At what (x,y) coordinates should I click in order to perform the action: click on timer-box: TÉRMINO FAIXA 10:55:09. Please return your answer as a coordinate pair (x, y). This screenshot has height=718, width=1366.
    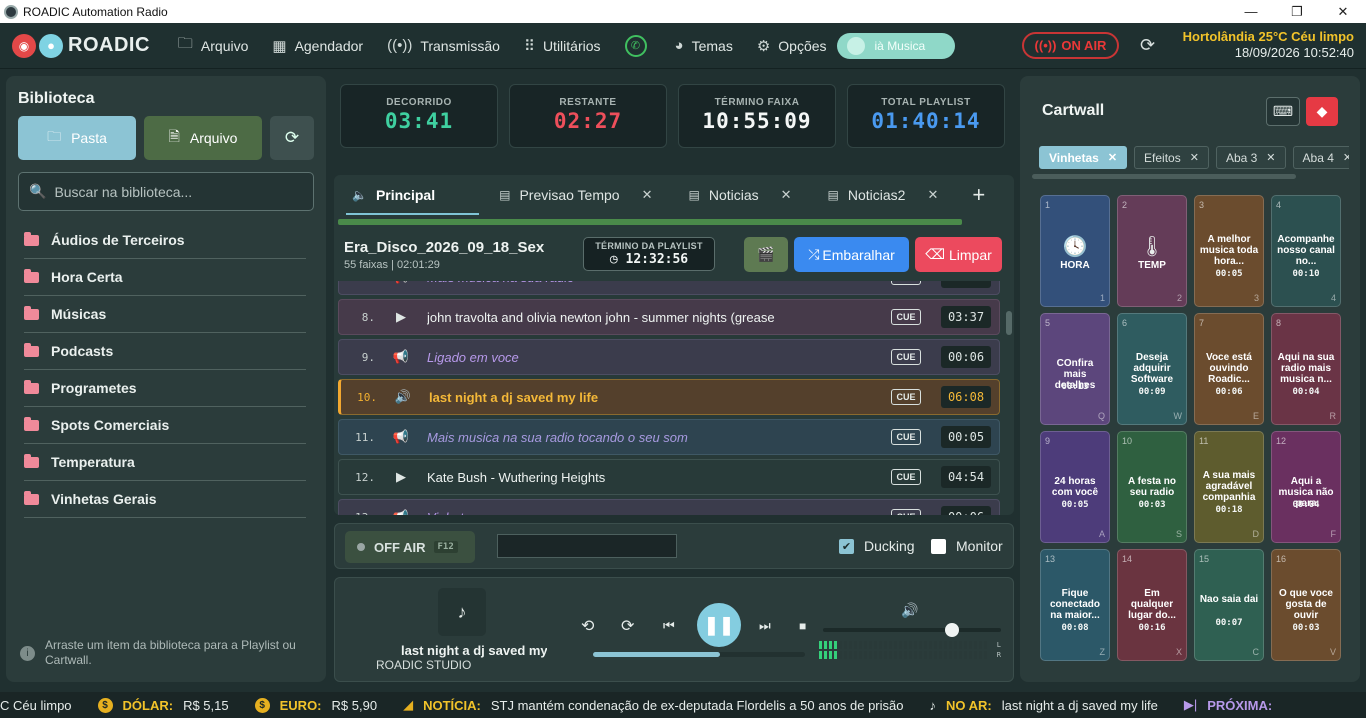
    Looking at the image, I should click on (757, 116).